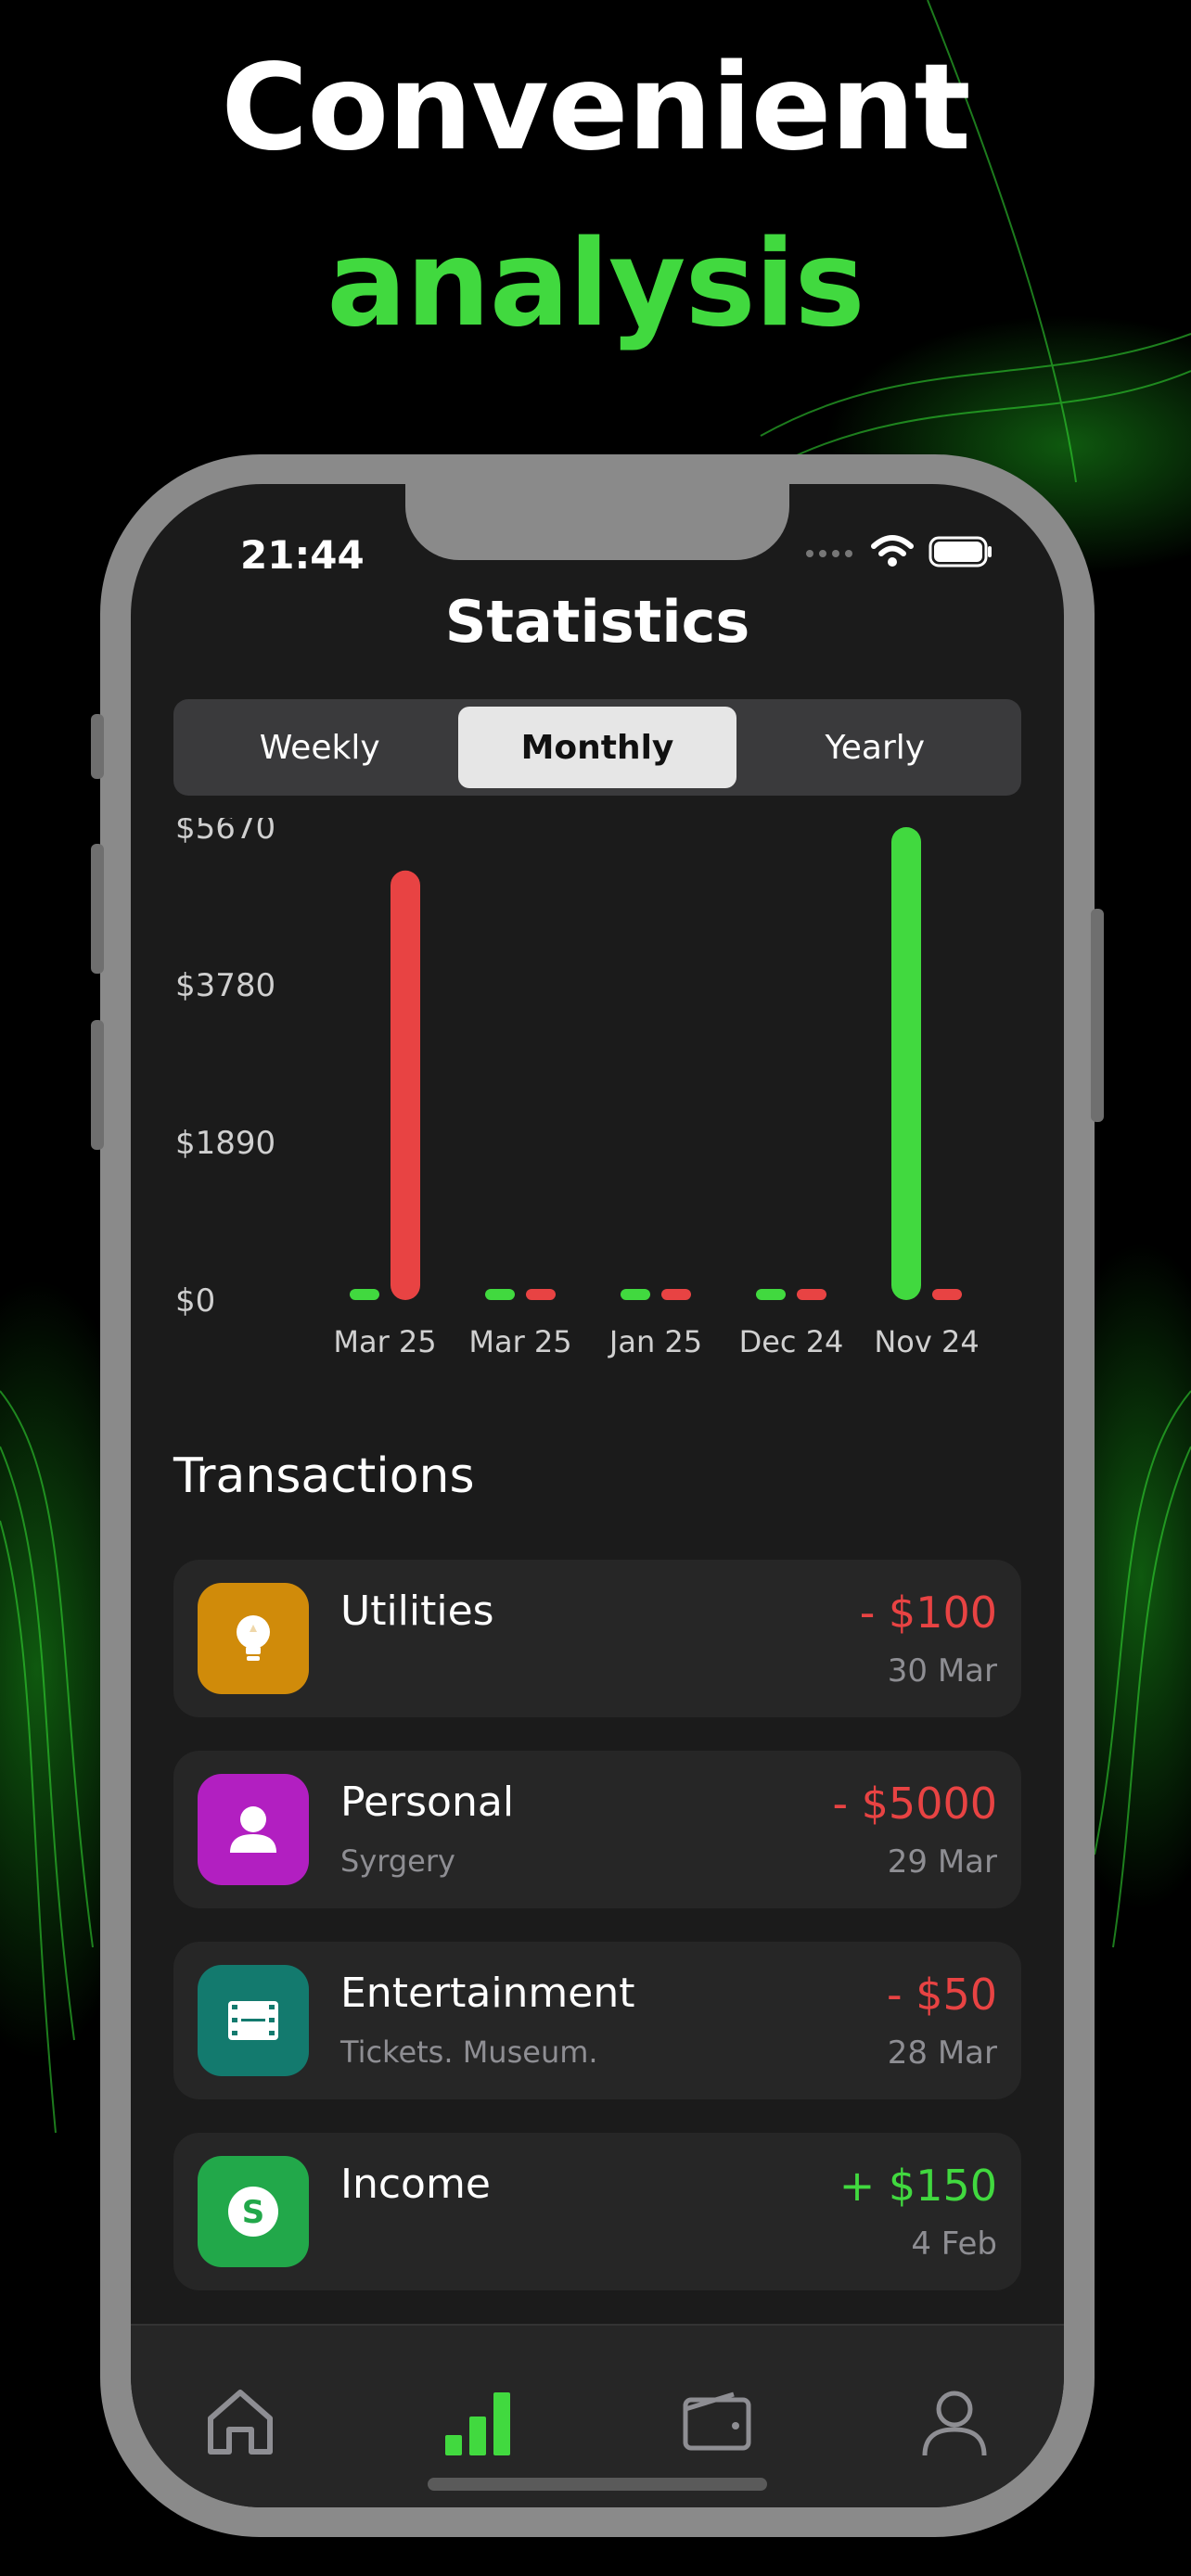 The height and width of the screenshot is (2576, 1191). I want to click on film-icon, so click(253, 2021).